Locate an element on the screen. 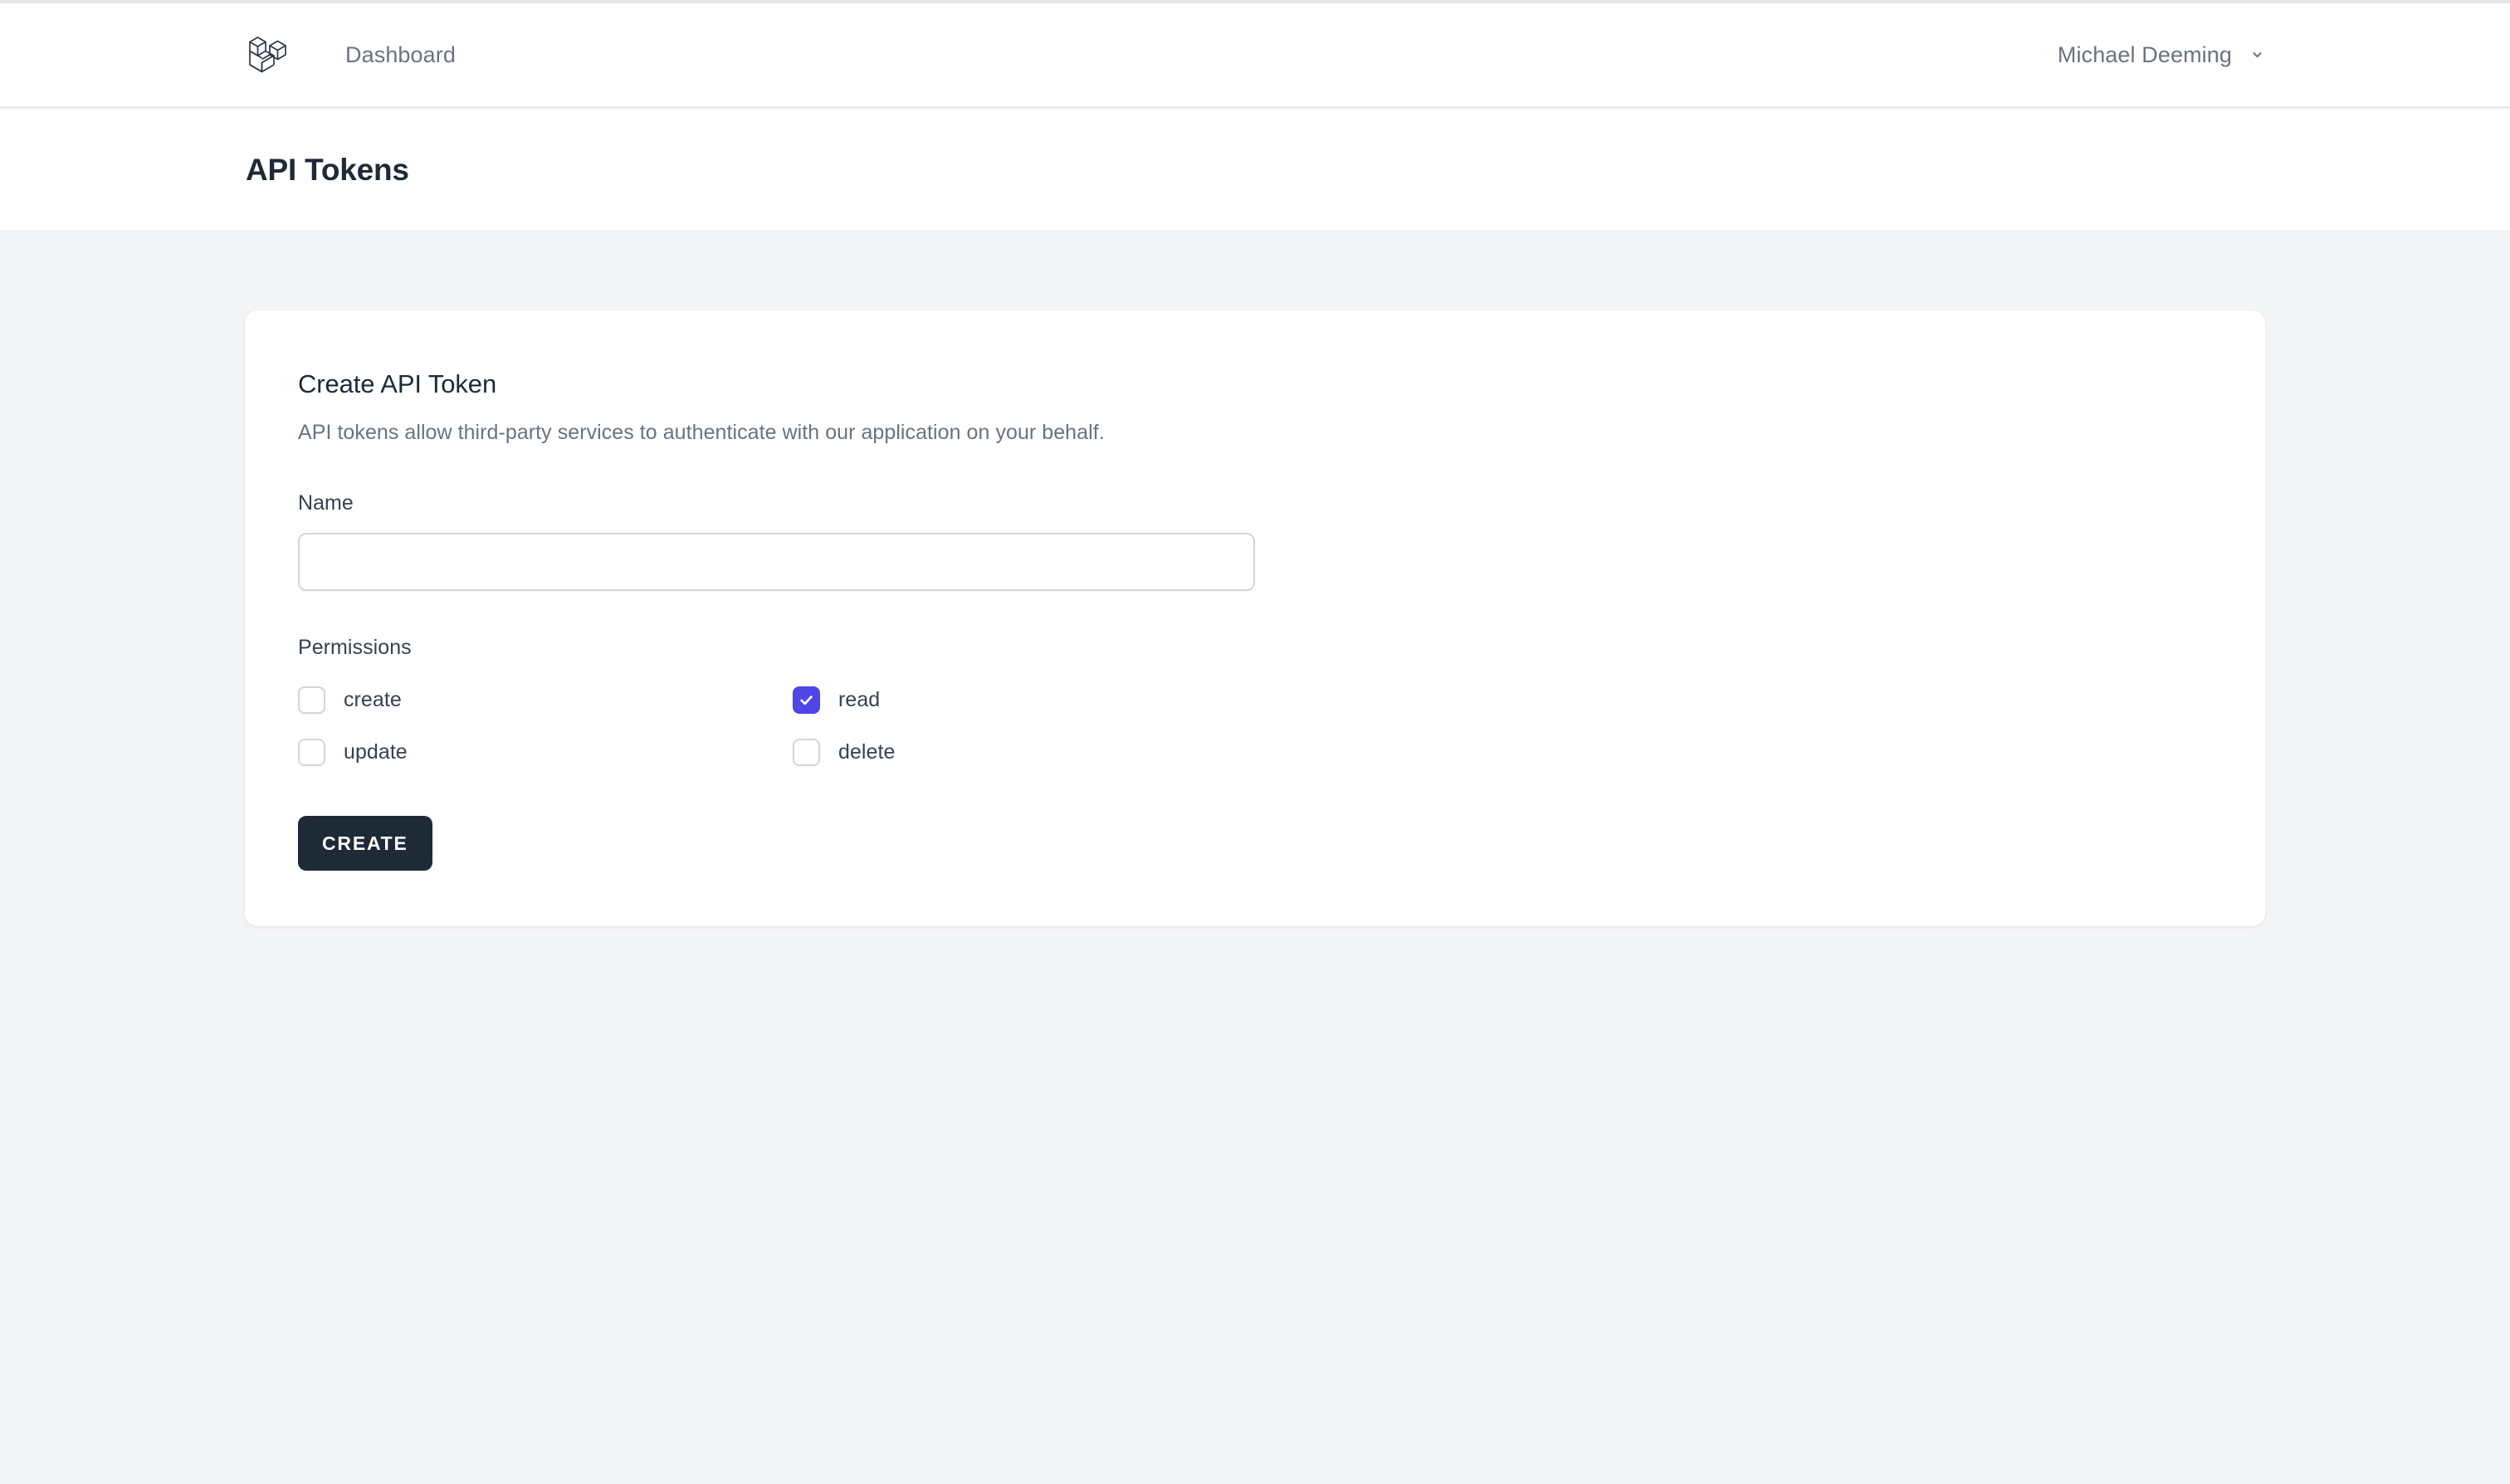 Image resolution: width=2510 pixels, height=1484 pixels. laravel-logo-icon is located at coordinates (268, 55).